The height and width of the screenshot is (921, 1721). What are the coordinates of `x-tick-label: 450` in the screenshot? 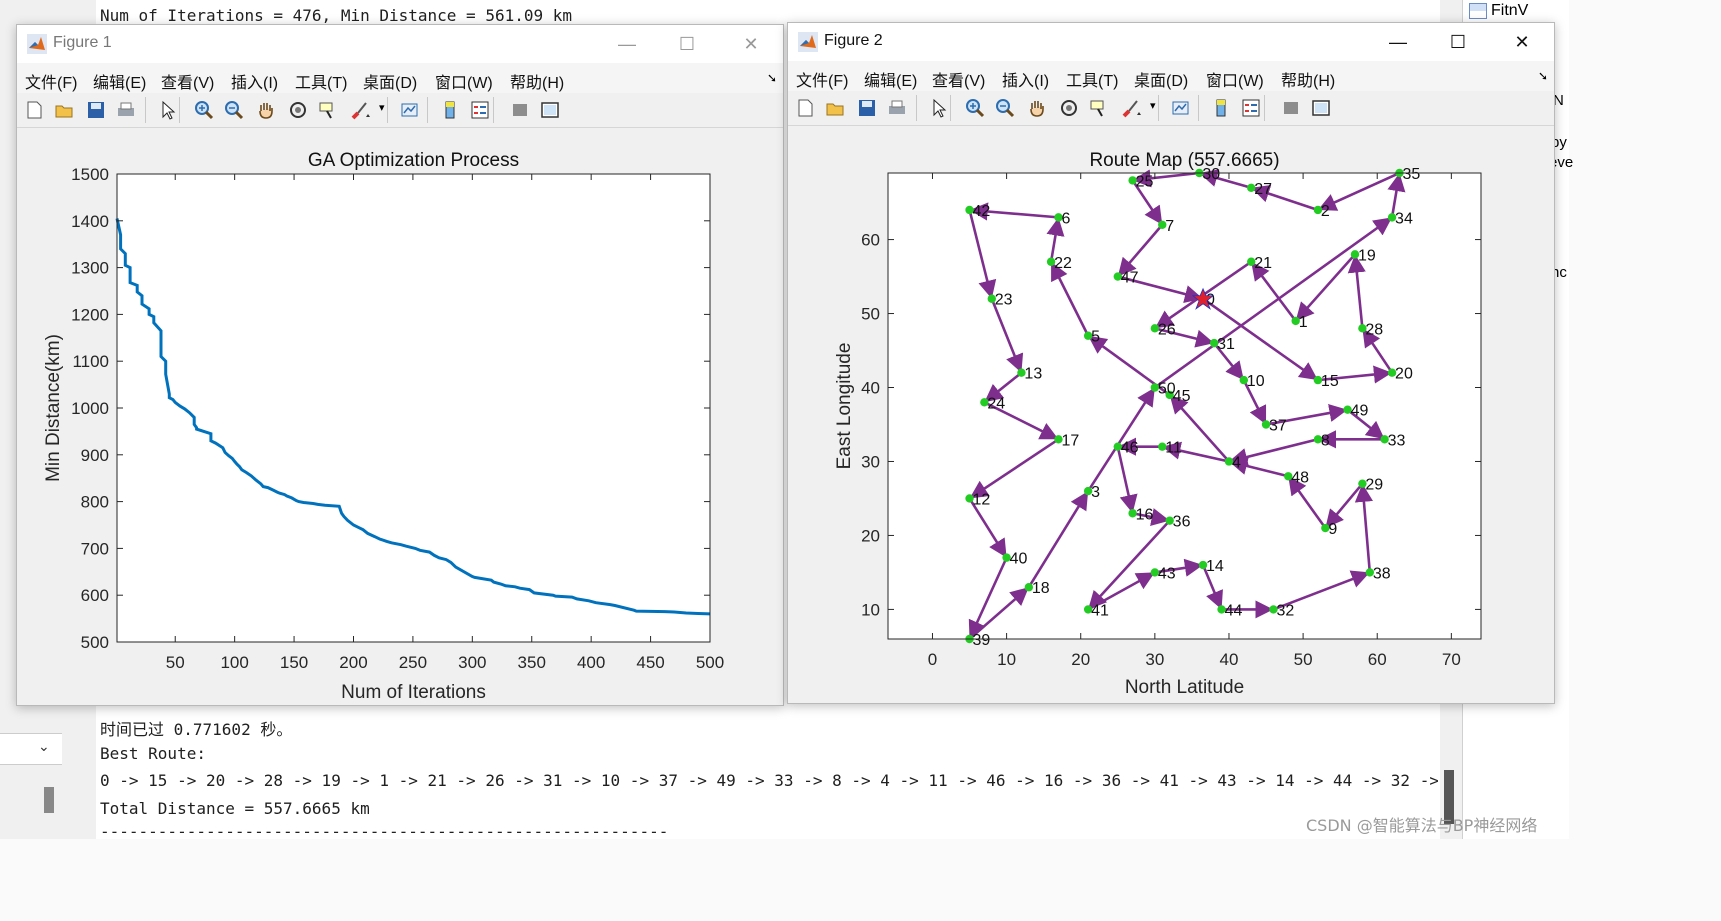 It's located at (650, 662).